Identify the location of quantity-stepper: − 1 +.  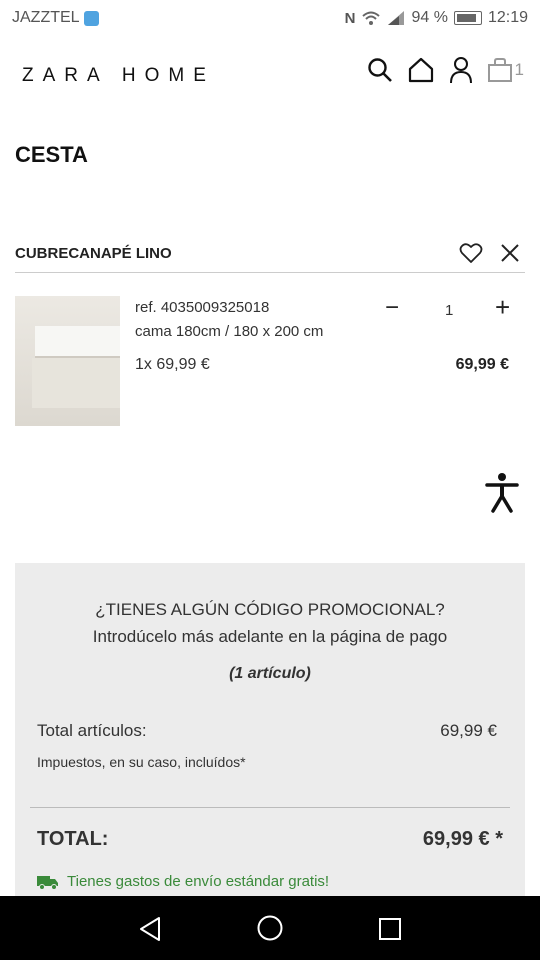
(455, 309).